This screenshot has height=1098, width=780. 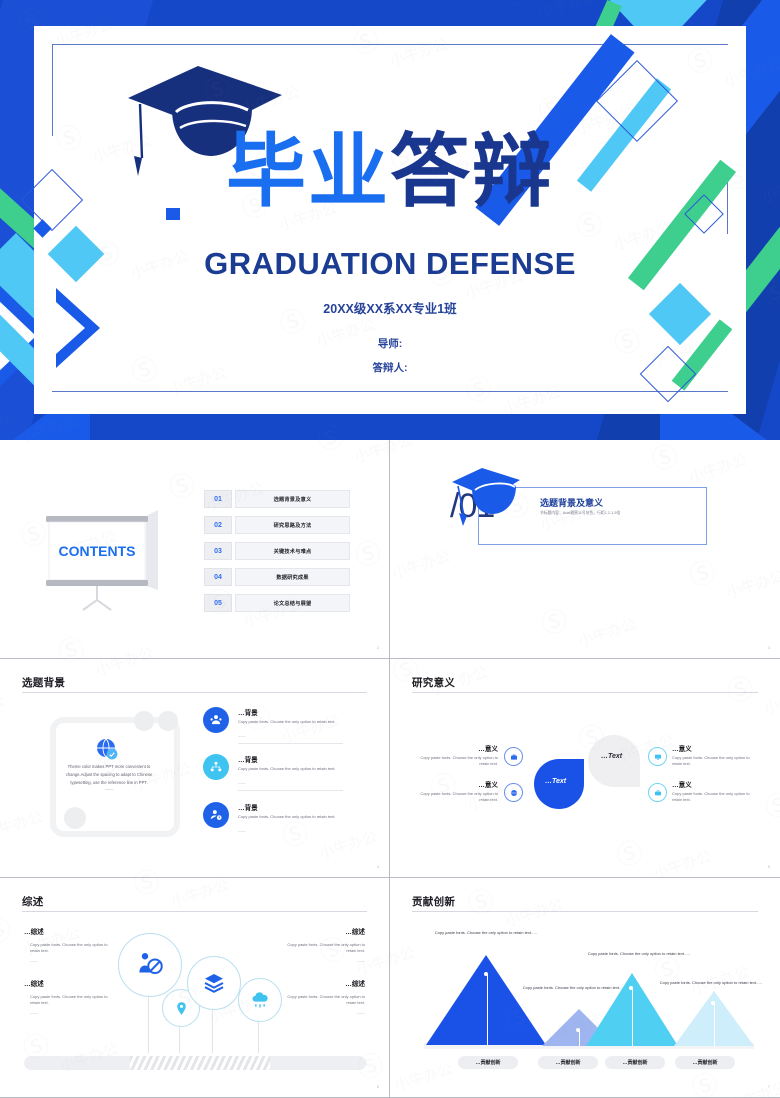 What do you see at coordinates (682, 749) in the screenshot?
I see `sig-heading-3: …意义` at bounding box center [682, 749].